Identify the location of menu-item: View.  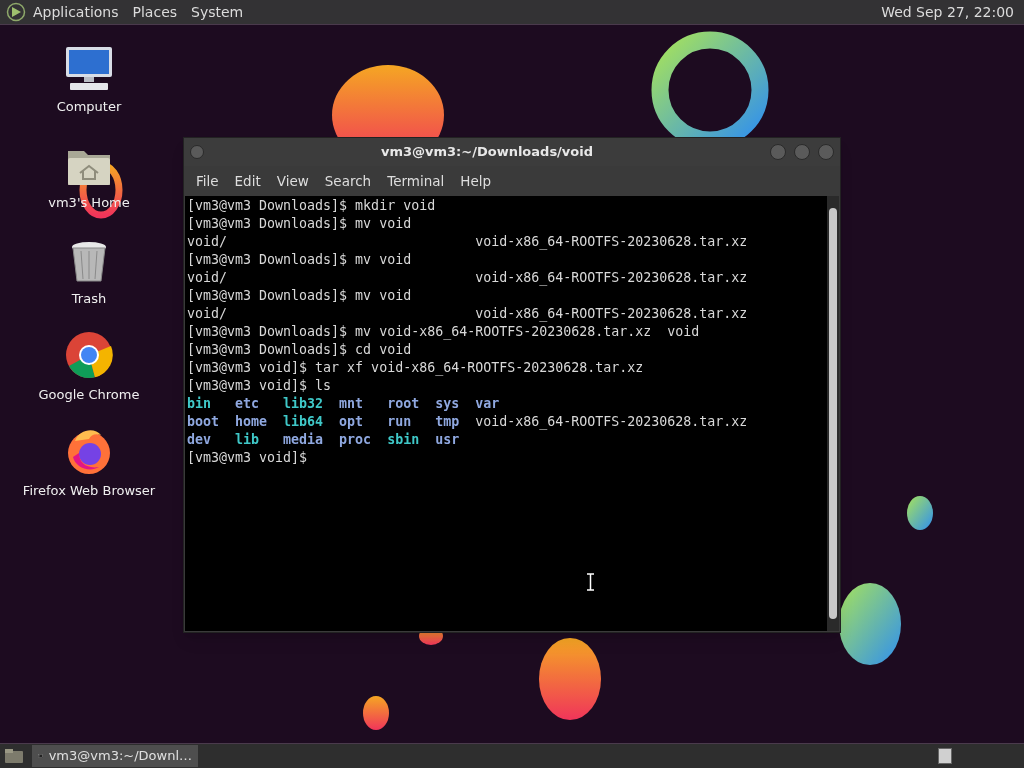
(292, 181).